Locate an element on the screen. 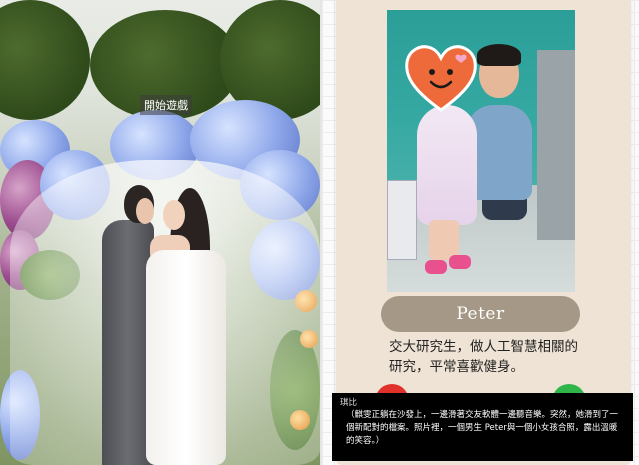 Image resolution: width=639 pixels, height=465 pixels. photo-box is located at coordinates (402, 220).